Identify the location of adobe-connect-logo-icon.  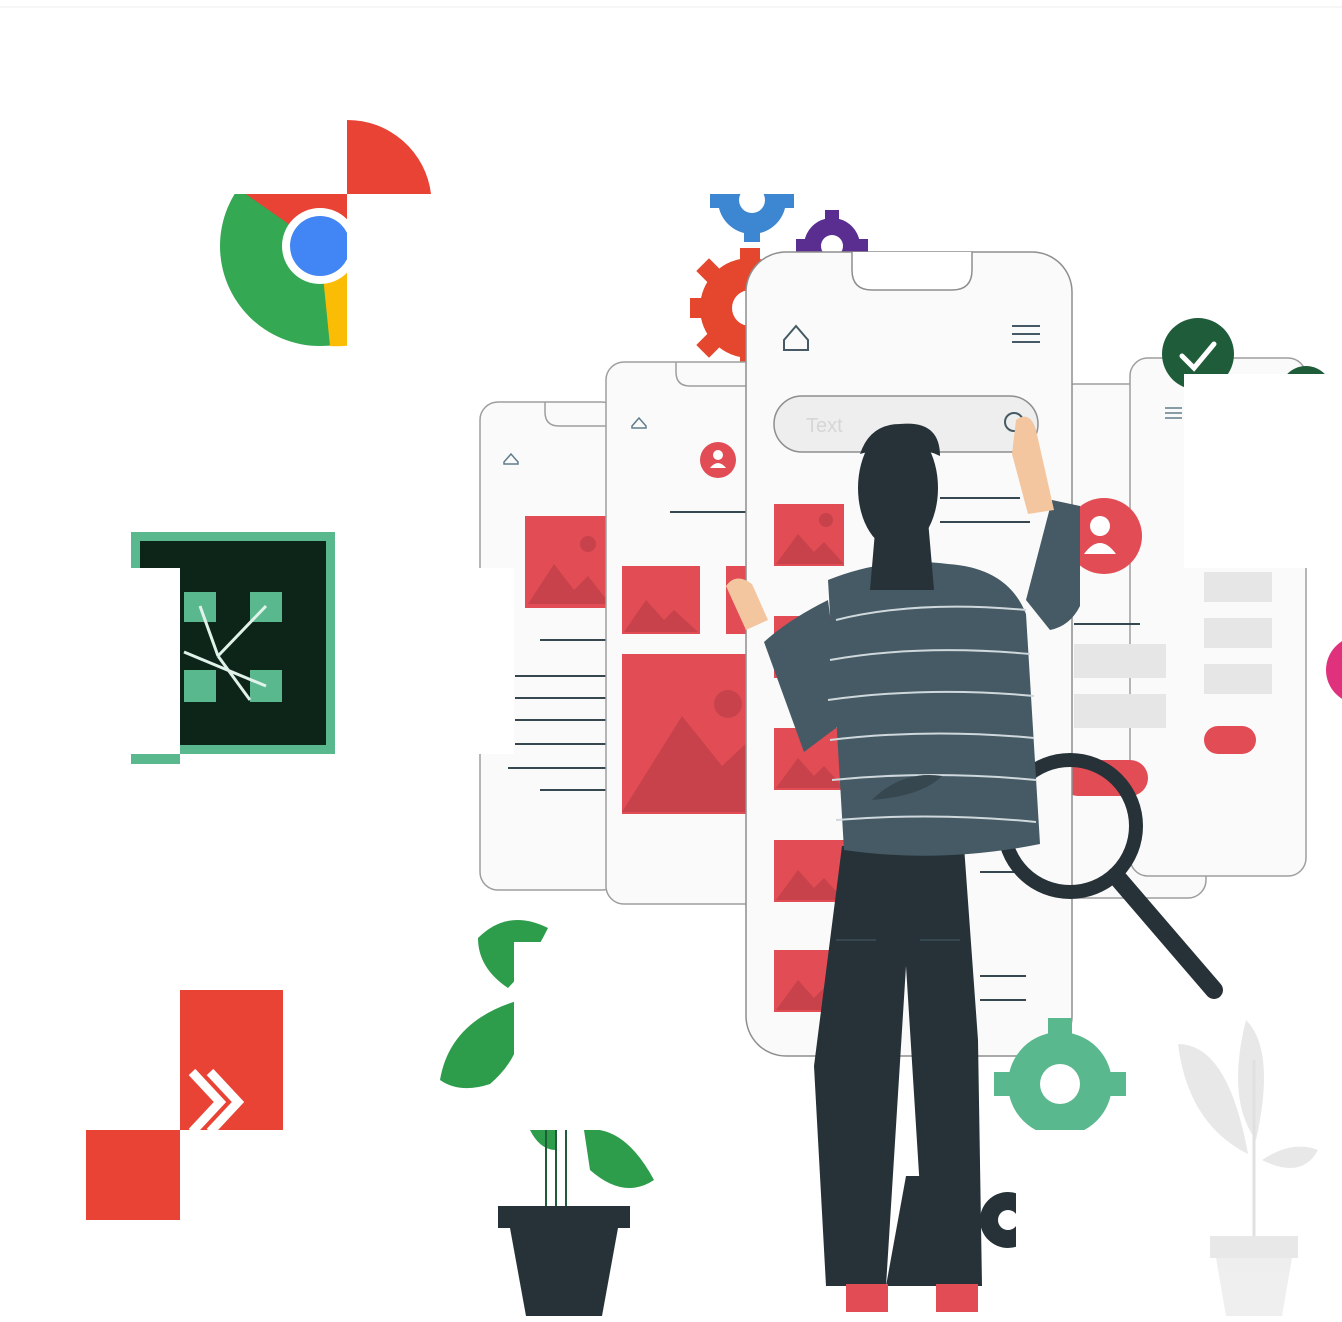
(233, 648).